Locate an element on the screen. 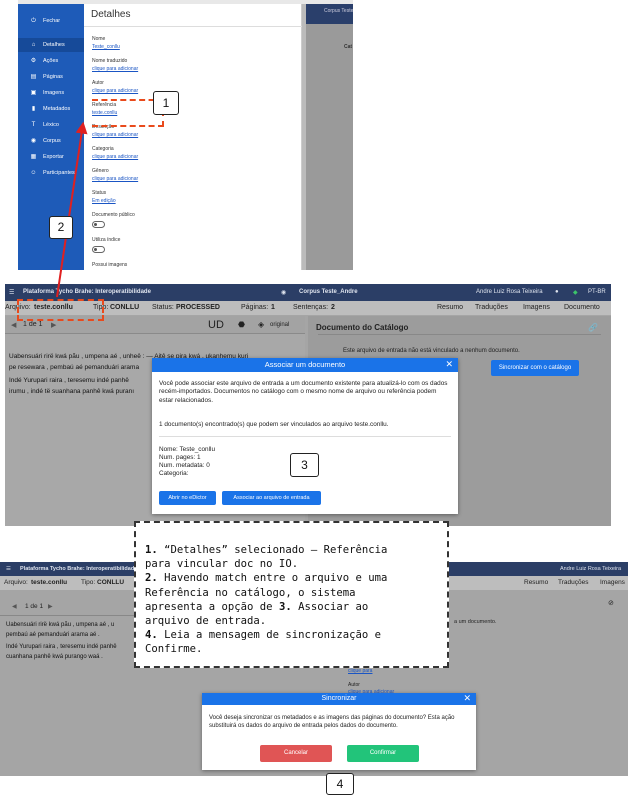 The height and width of the screenshot is (796, 628). note-line: 1. “Detalhes” selecionado – Referência is located at coordinates (266, 550).